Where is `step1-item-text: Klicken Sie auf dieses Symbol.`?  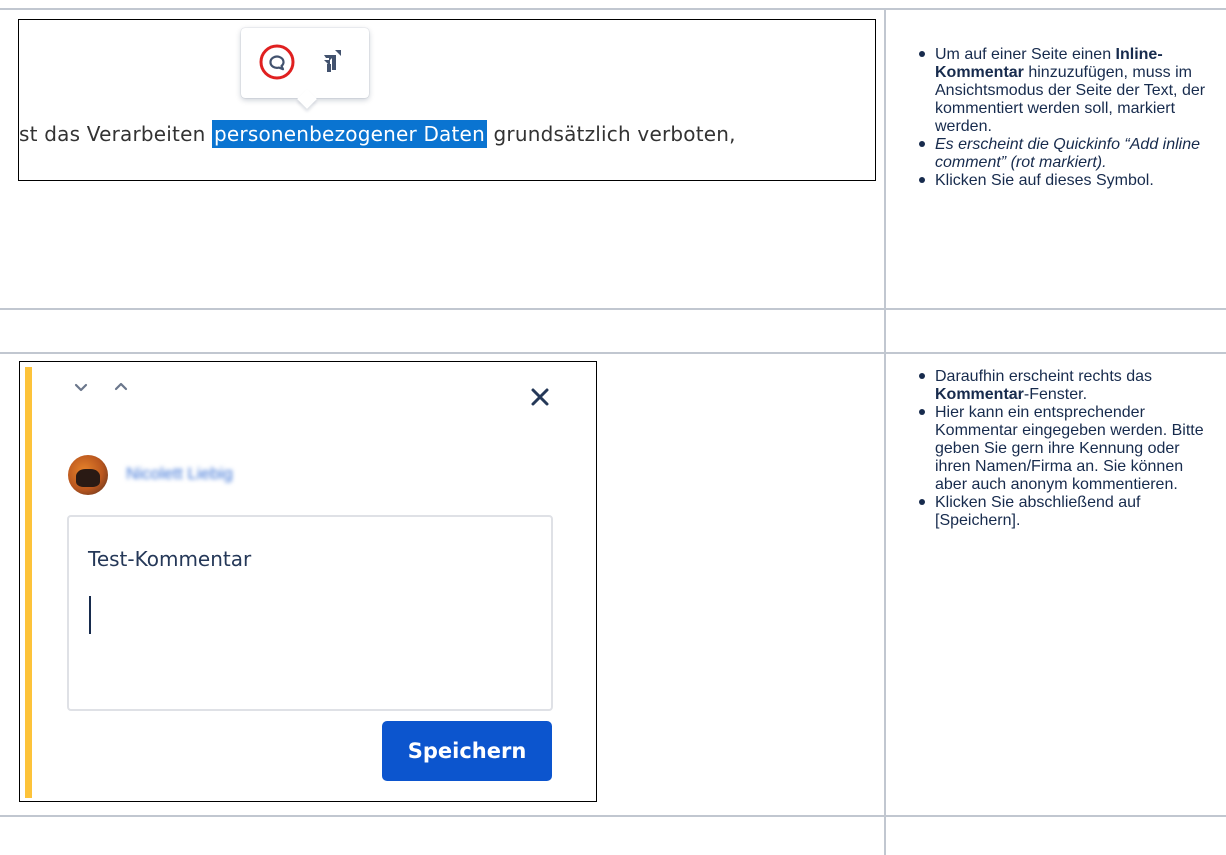 step1-item-text: Klicken Sie auf dieses Symbol. is located at coordinates (1044, 180).